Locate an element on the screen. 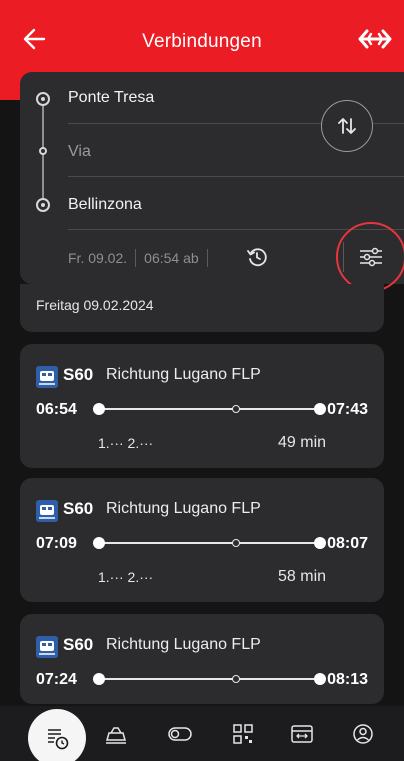 This screenshot has width=404, height=761. travel-card-icon is located at coordinates (302, 734).